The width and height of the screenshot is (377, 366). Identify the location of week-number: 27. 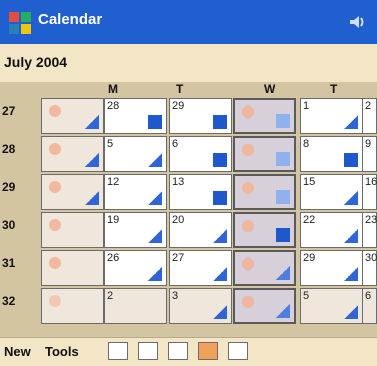
(9, 111).